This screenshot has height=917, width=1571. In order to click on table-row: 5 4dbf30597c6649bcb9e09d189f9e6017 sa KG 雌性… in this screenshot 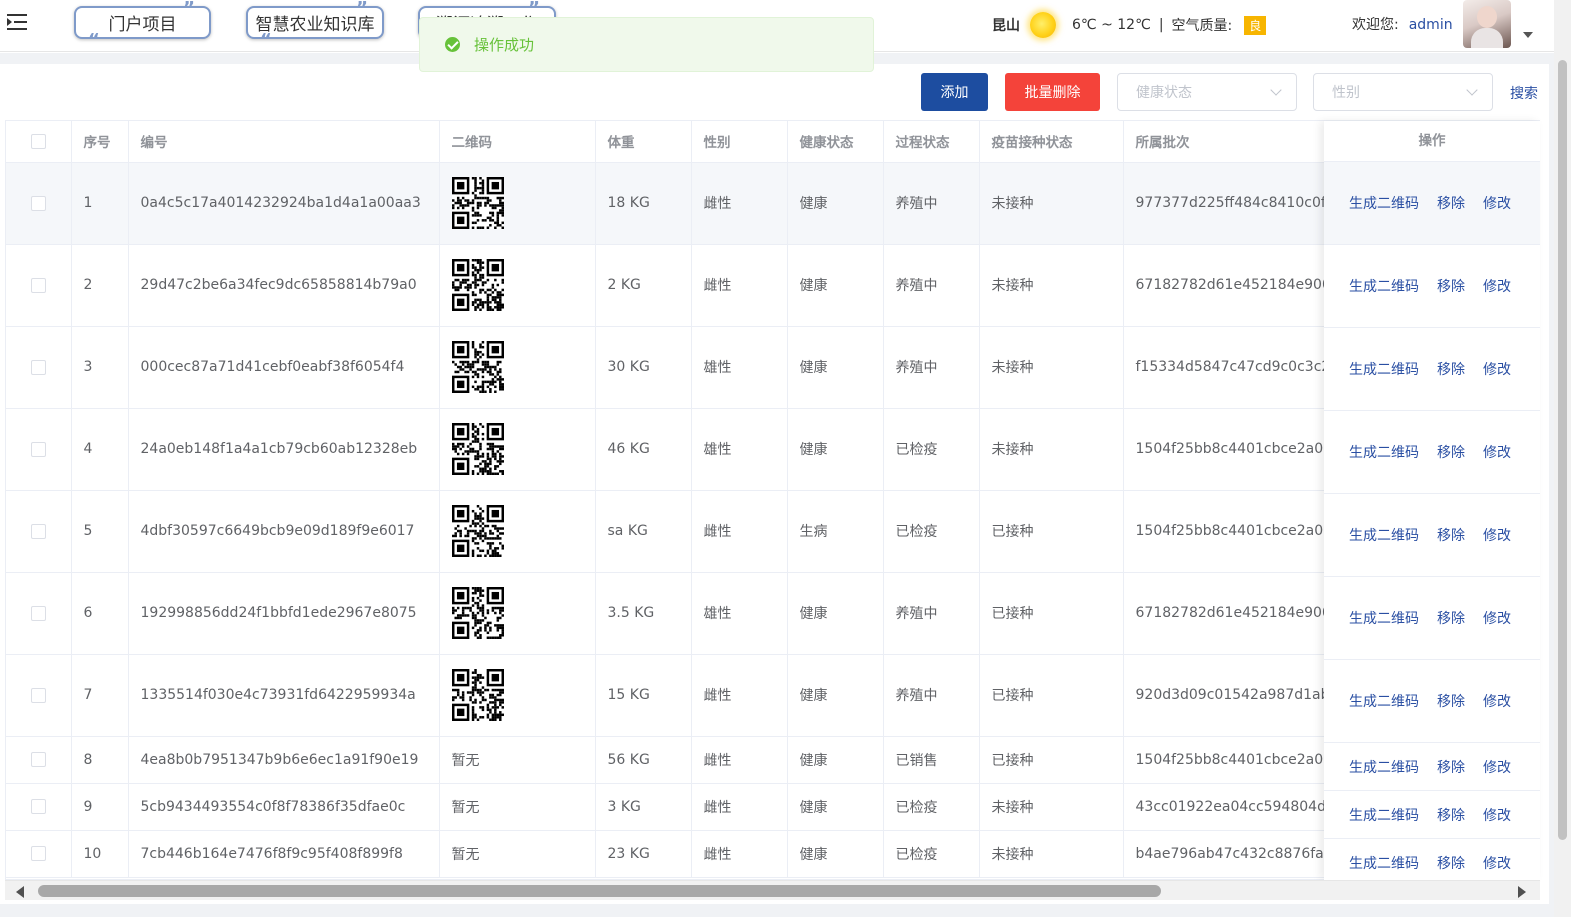, I will do `click(772, 531)`.